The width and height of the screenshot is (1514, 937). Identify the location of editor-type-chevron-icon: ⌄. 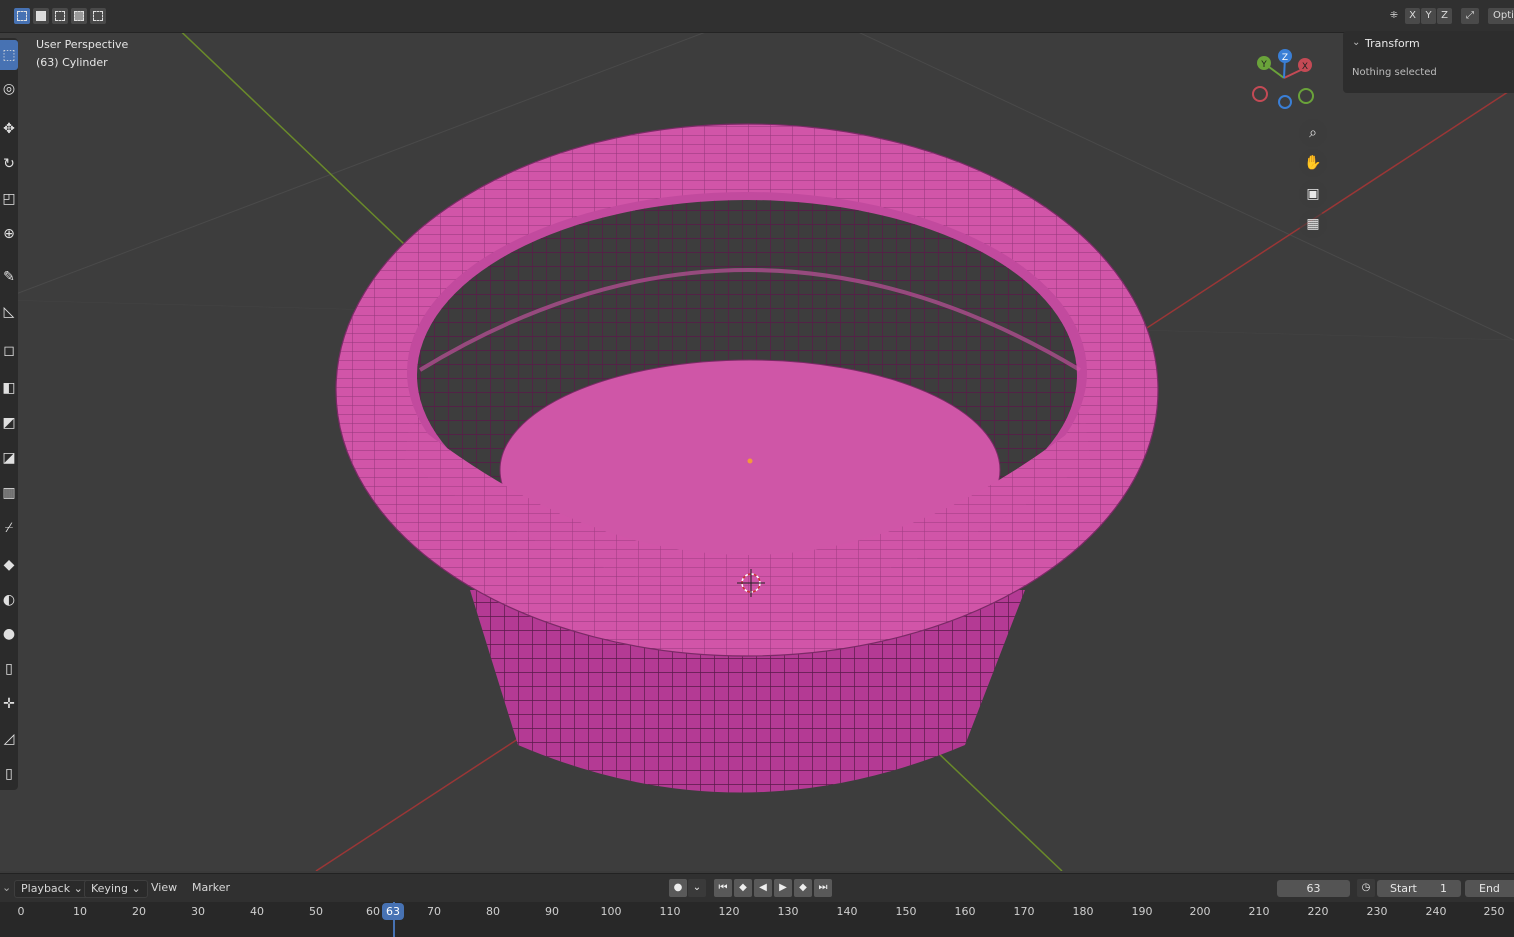
(6, 888).